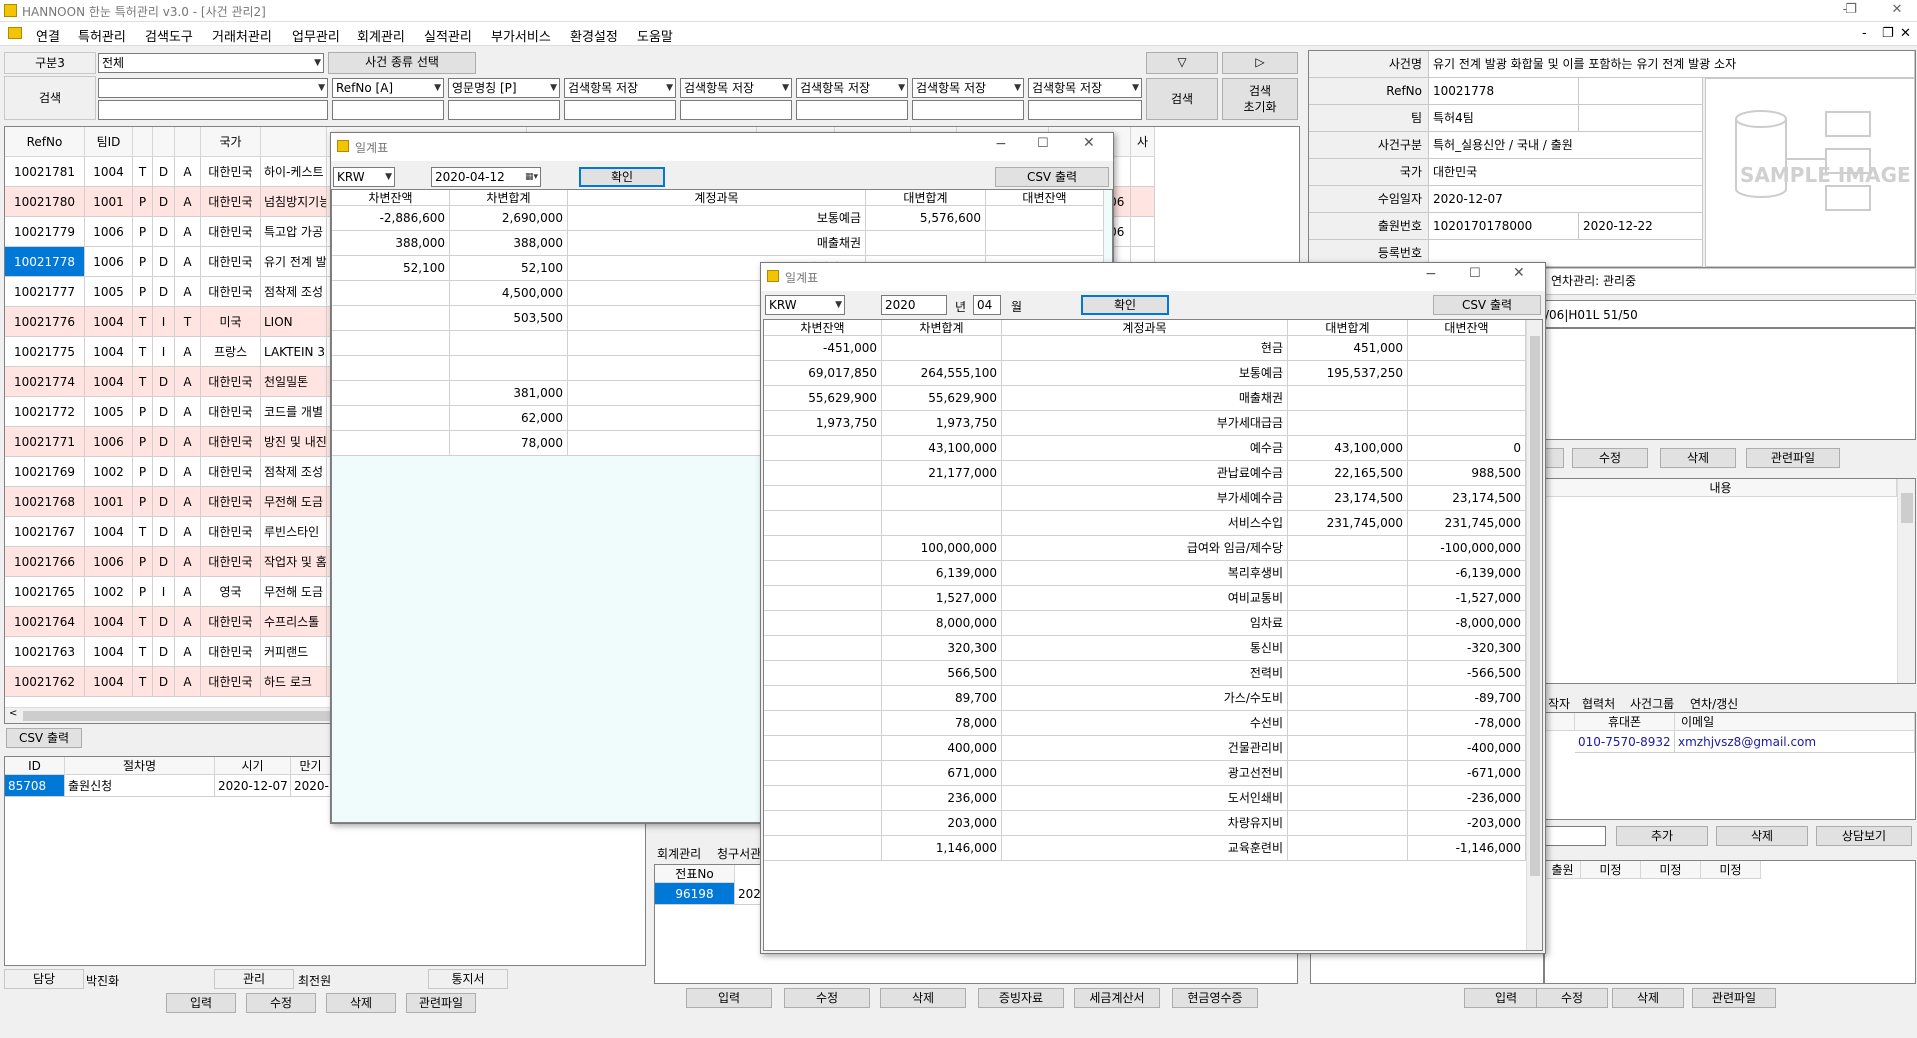 This screenshot has width=1917, height=1038. What do you see at coordinates (1467, 623) in the screenshot?
I see `dialog2-cell-credit-balance: -8,000,000` at bounding box center [1467, 623].